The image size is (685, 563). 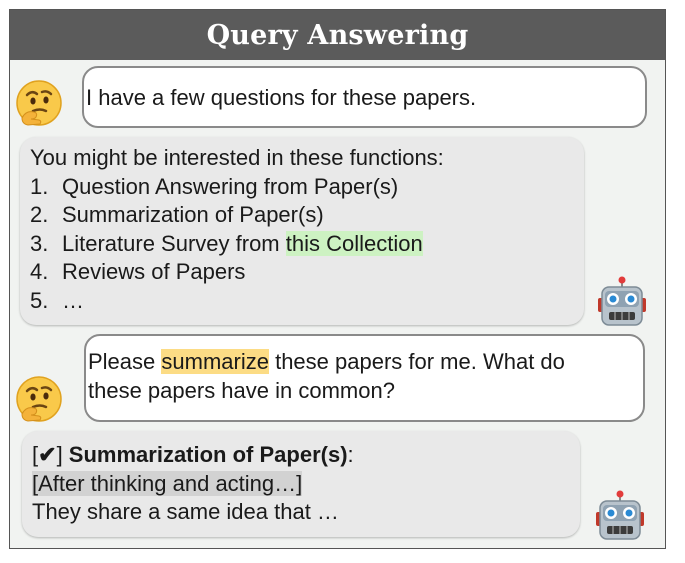 I want to click on function-header: [✔] Summarization of Paper(s):, so click(x=193, y=454).